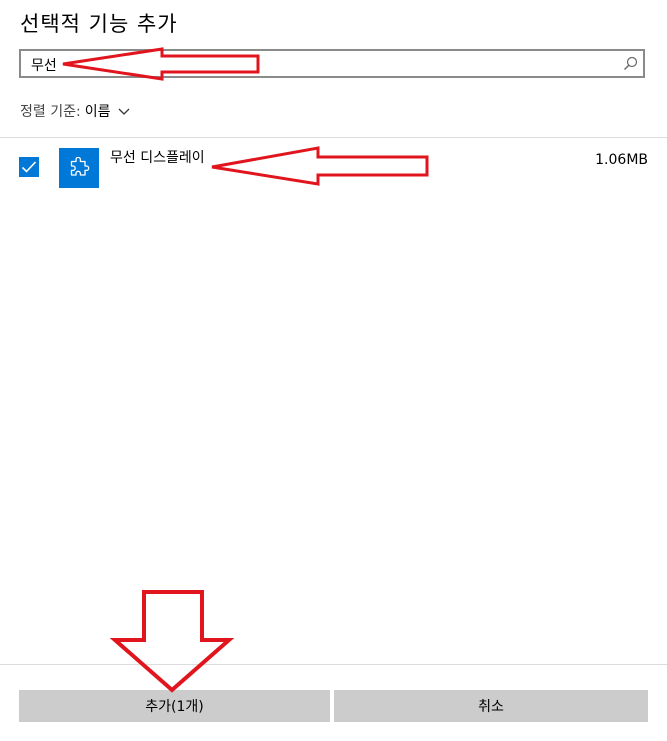  What do you see at coordinates (172, 641) in the screenshot?
I see `annotation-arrow-add` at bounding box center [172, 641].